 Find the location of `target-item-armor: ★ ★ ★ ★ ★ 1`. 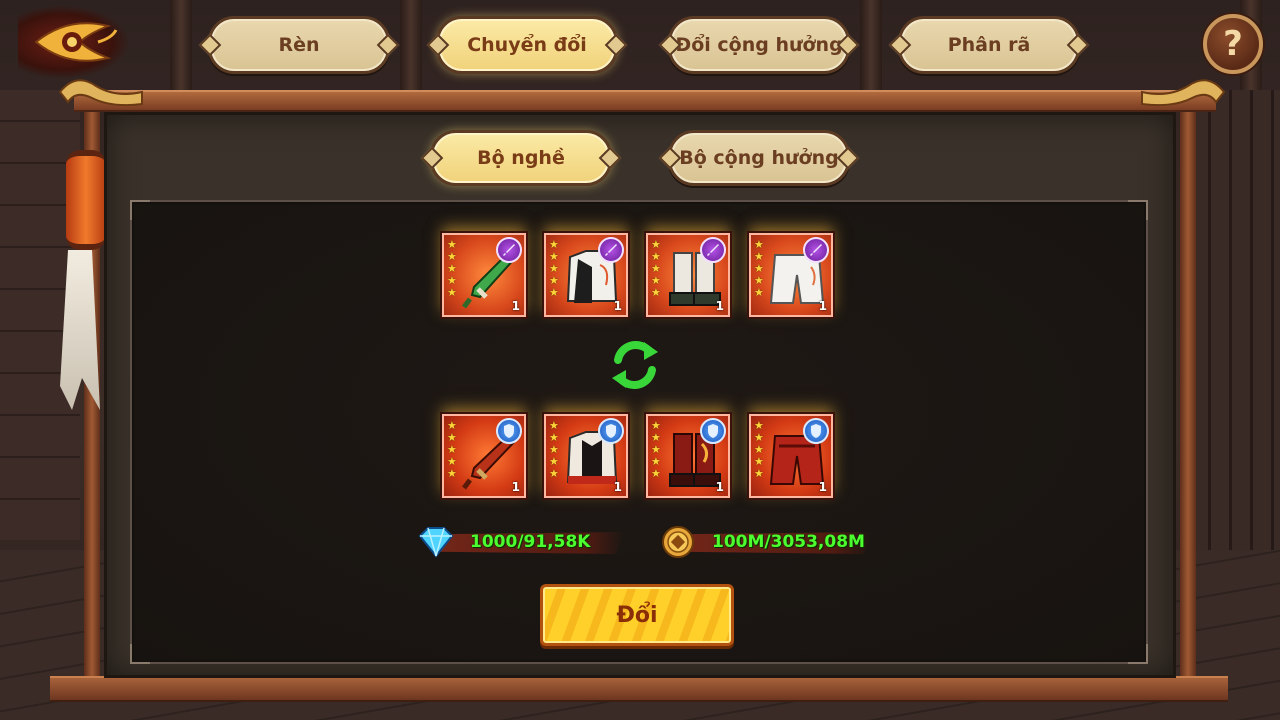

target-item-armor: ★ ★ ★ ★ ★ 1 is located at coordinates (586, 456).